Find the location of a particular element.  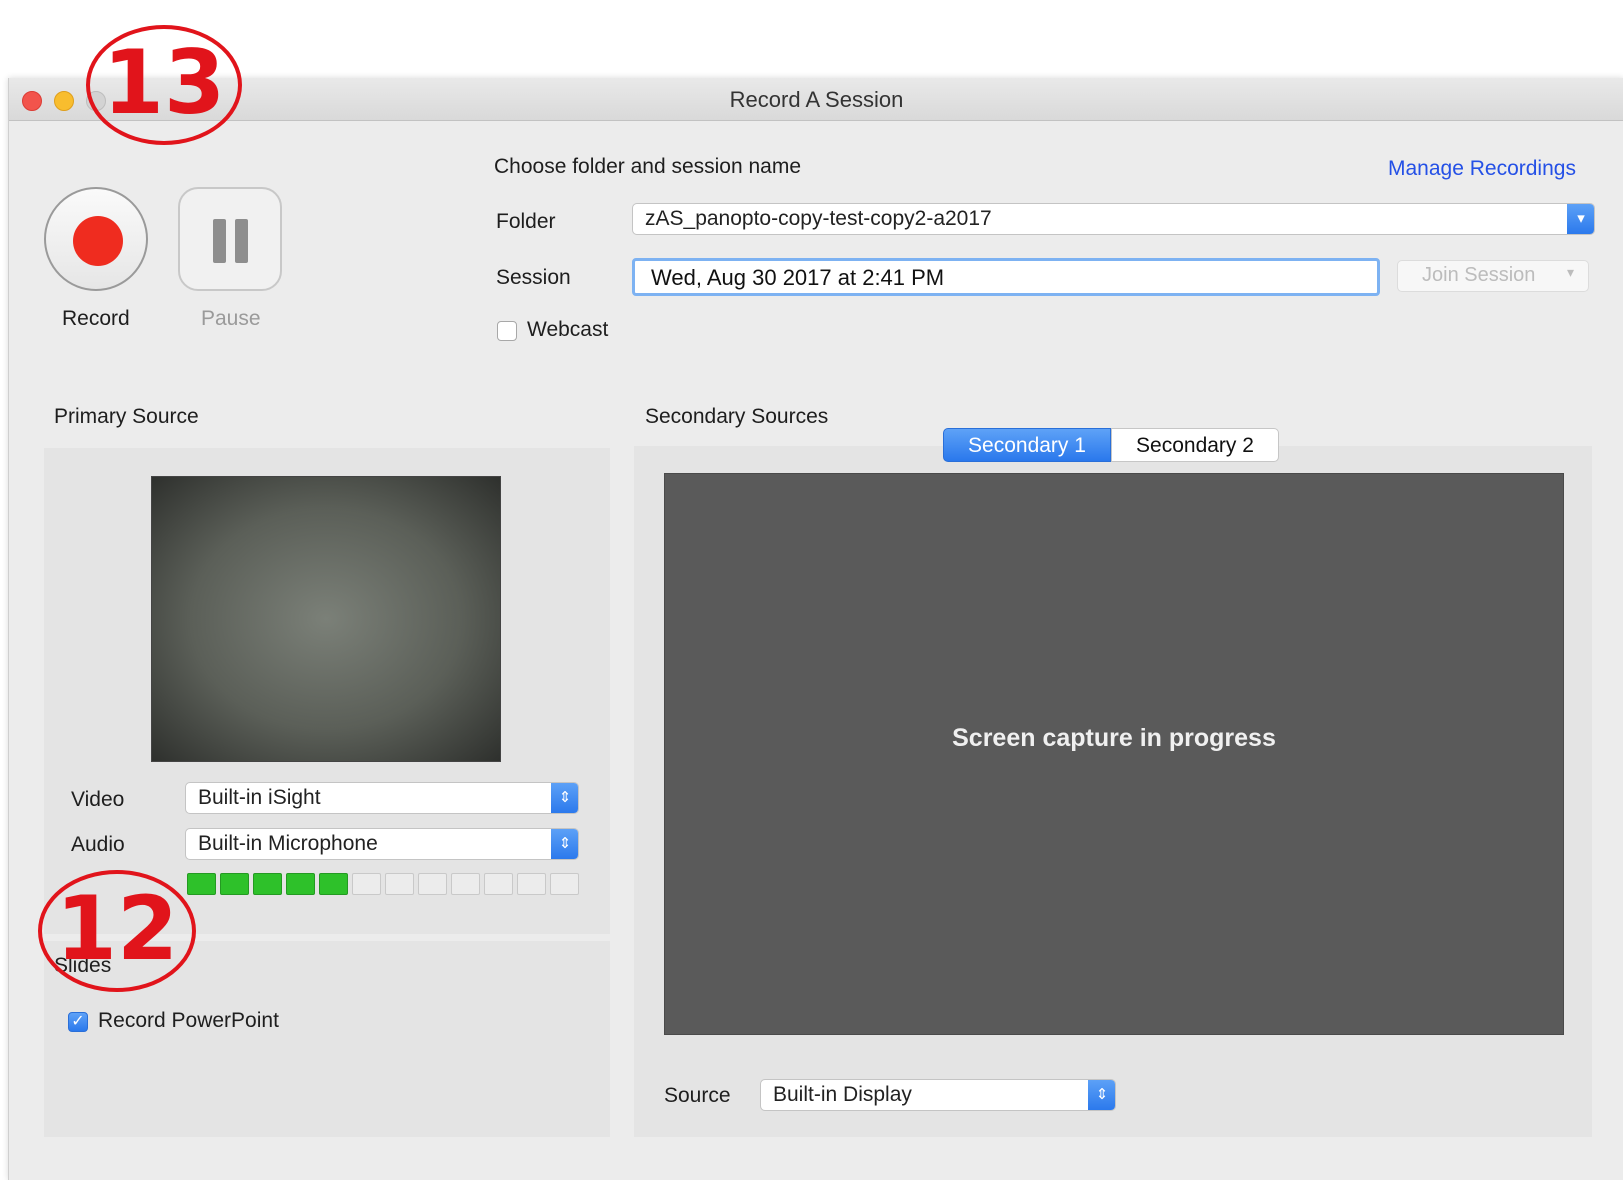

callout-12-annotation: 12 is located at coordinates (117, 931).